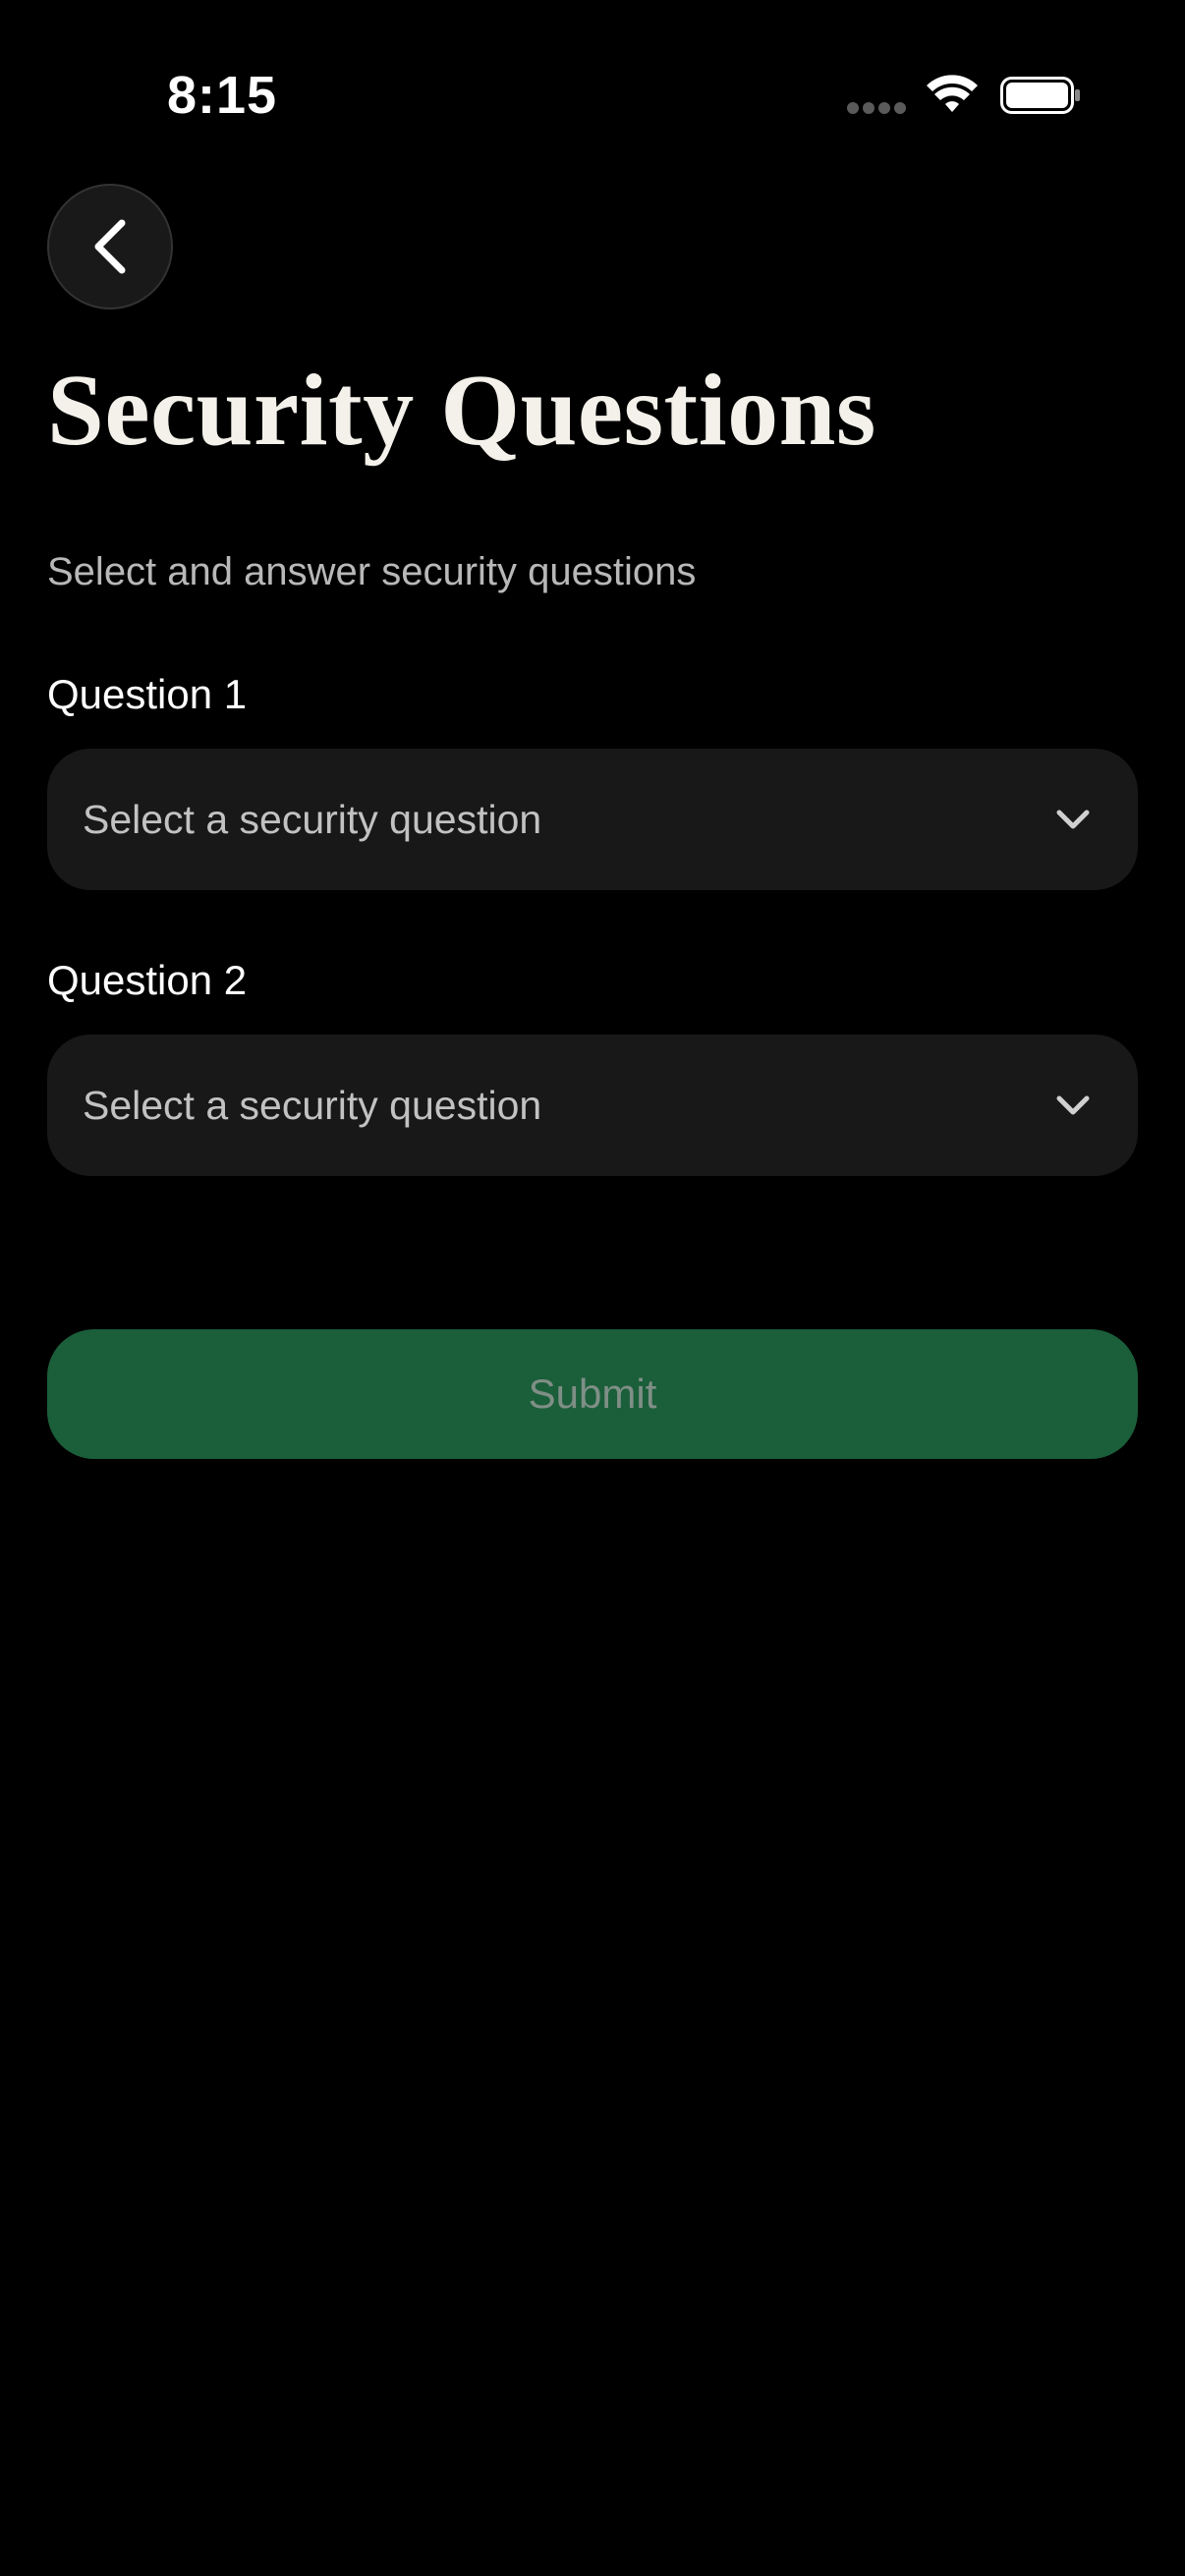  I want to click on question-1-placeholder: Select a security question, so click(313, 819).